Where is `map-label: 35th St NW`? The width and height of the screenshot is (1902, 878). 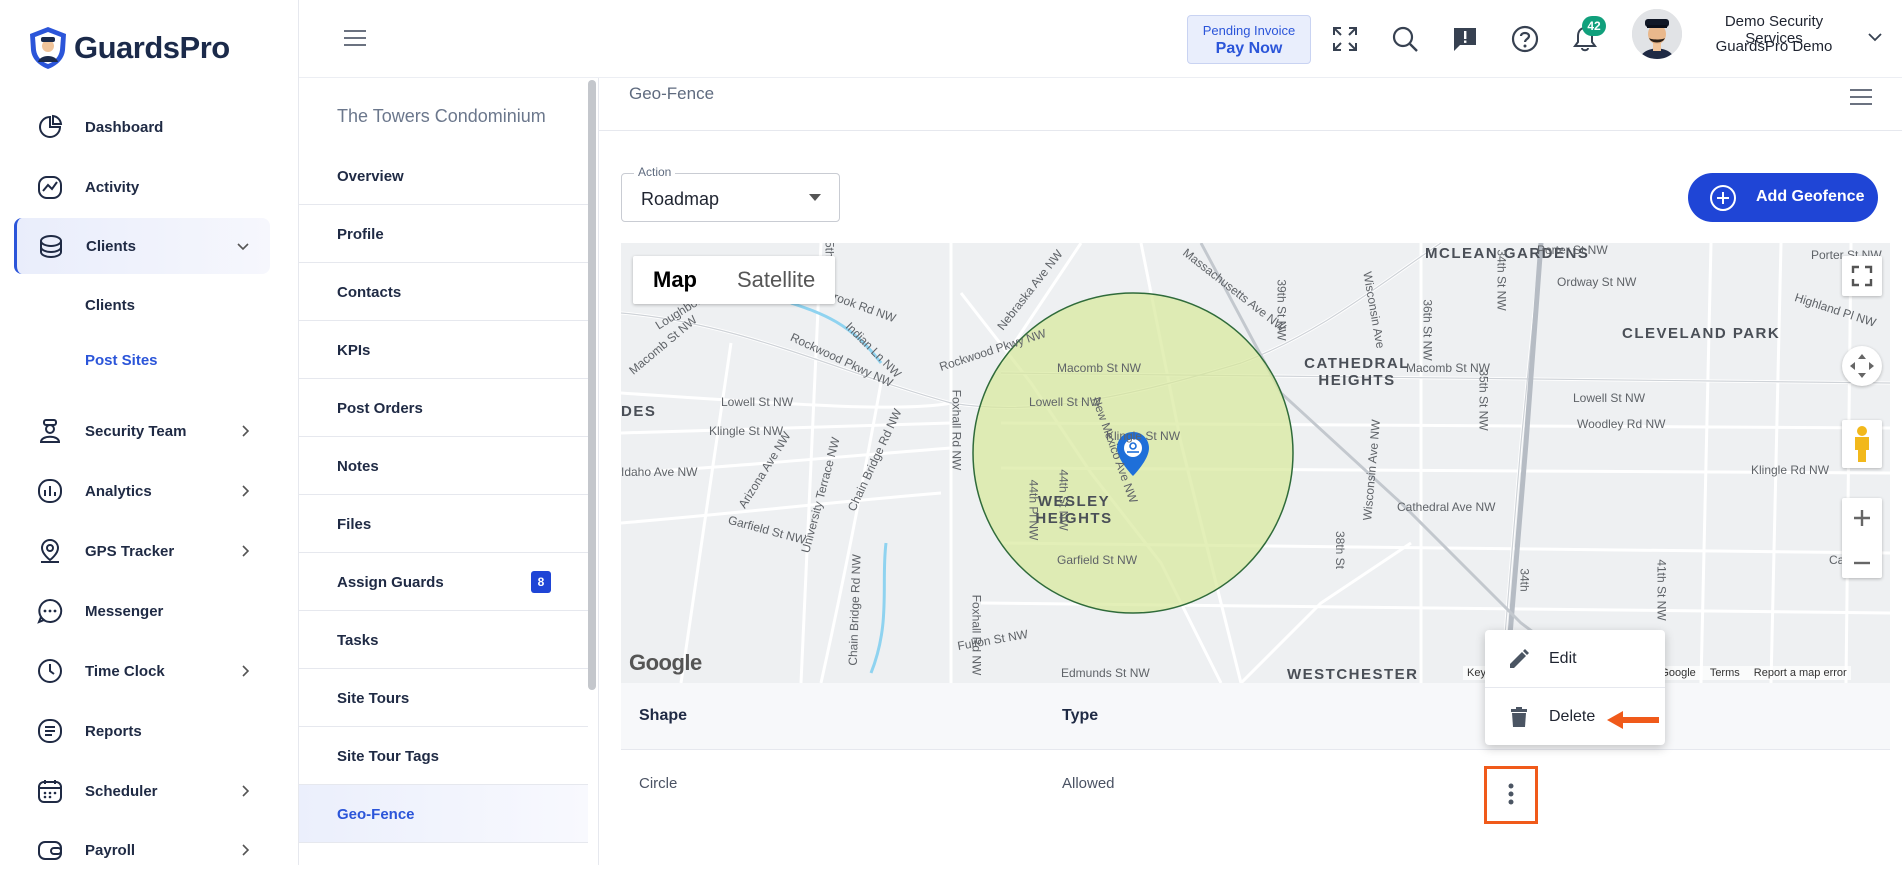 map-label: 35th St NW is located at coordinates (1483, 400).